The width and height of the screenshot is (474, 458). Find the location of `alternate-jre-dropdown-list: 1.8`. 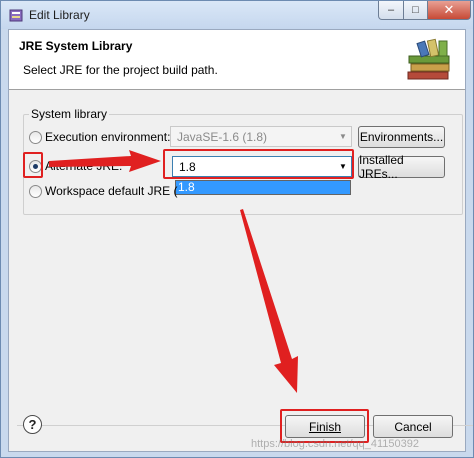

alternate-jre-dropdown-list: 1.8 is located at coordinates (263, 187).